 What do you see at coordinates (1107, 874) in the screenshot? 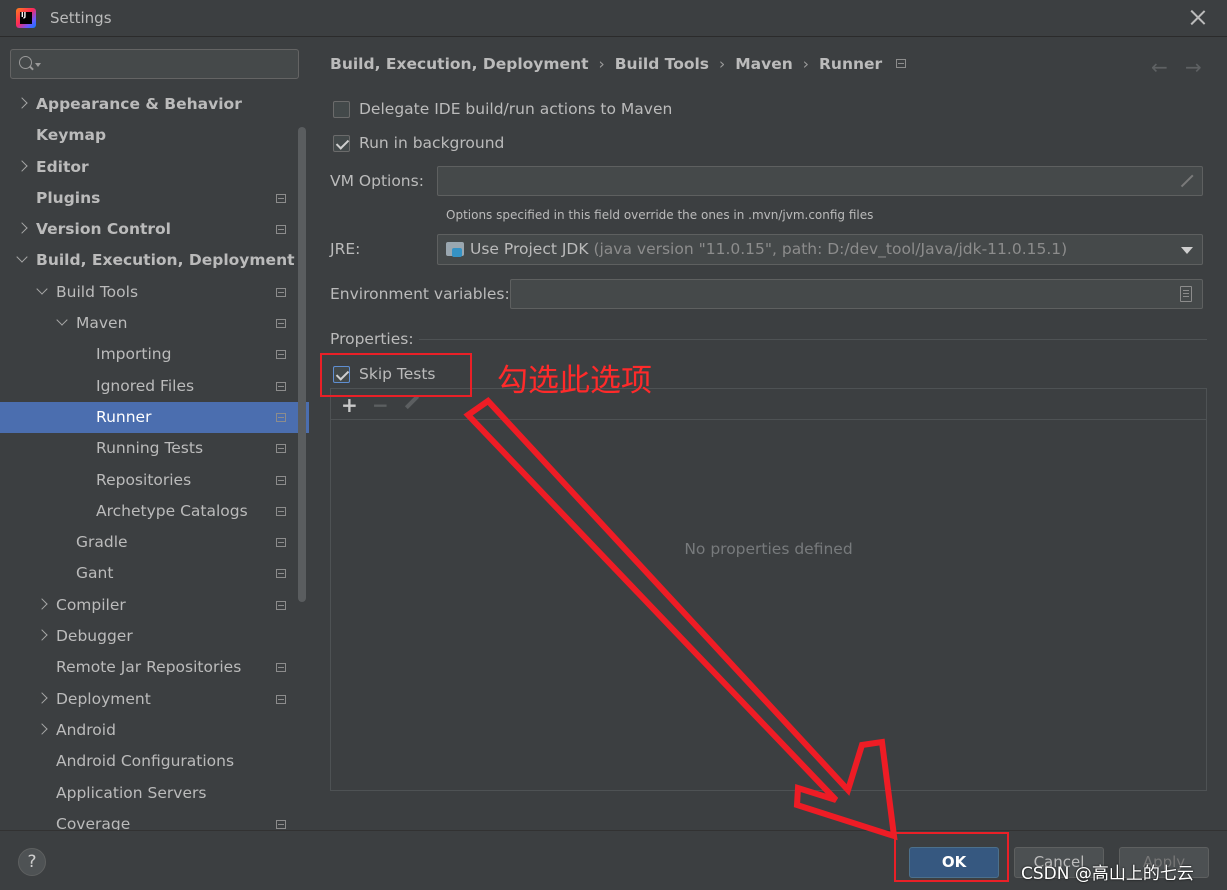
I see `watermark-text: CSDN @高山上的七云` at bounding box center [1107, 874].